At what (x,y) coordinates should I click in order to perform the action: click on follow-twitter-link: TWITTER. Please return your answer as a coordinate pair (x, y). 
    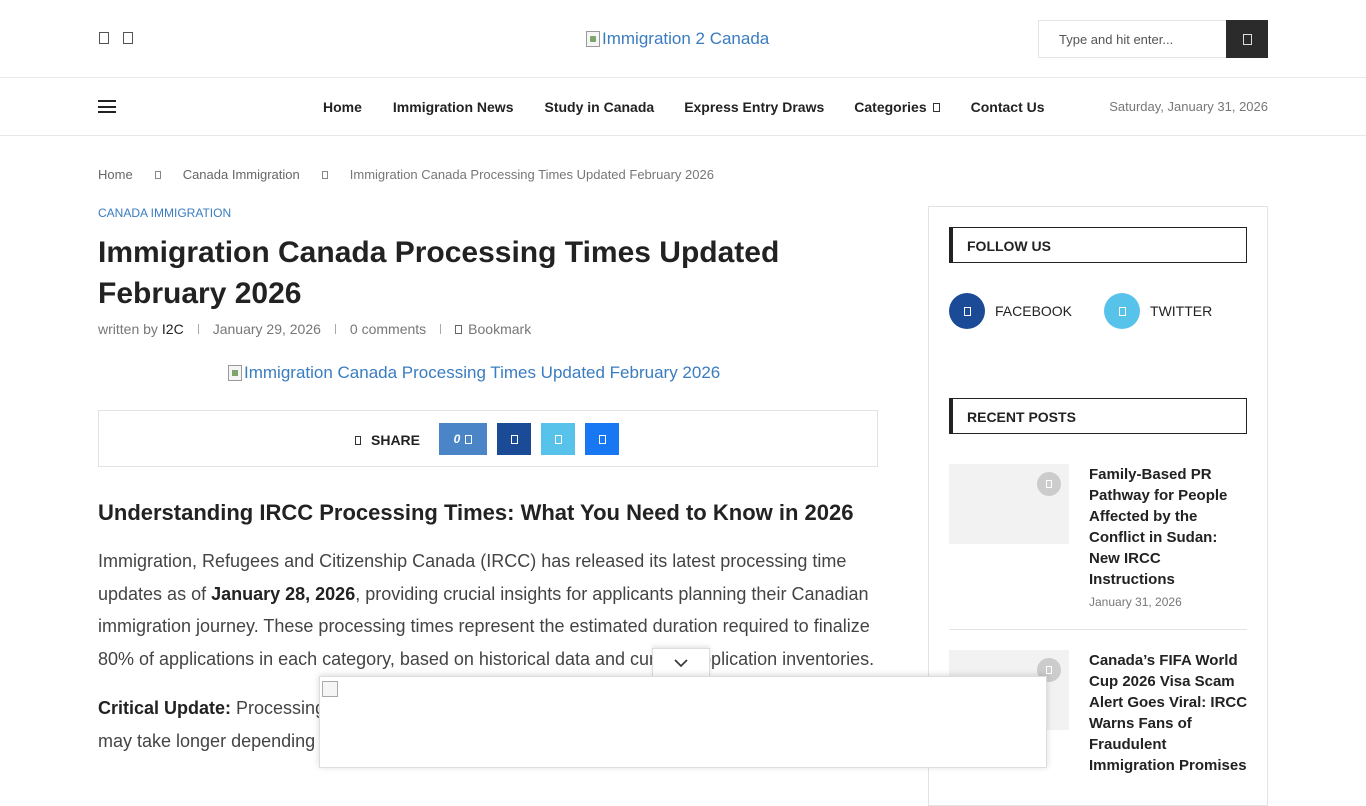
    Looking at the image, I should click on (1158, 311).